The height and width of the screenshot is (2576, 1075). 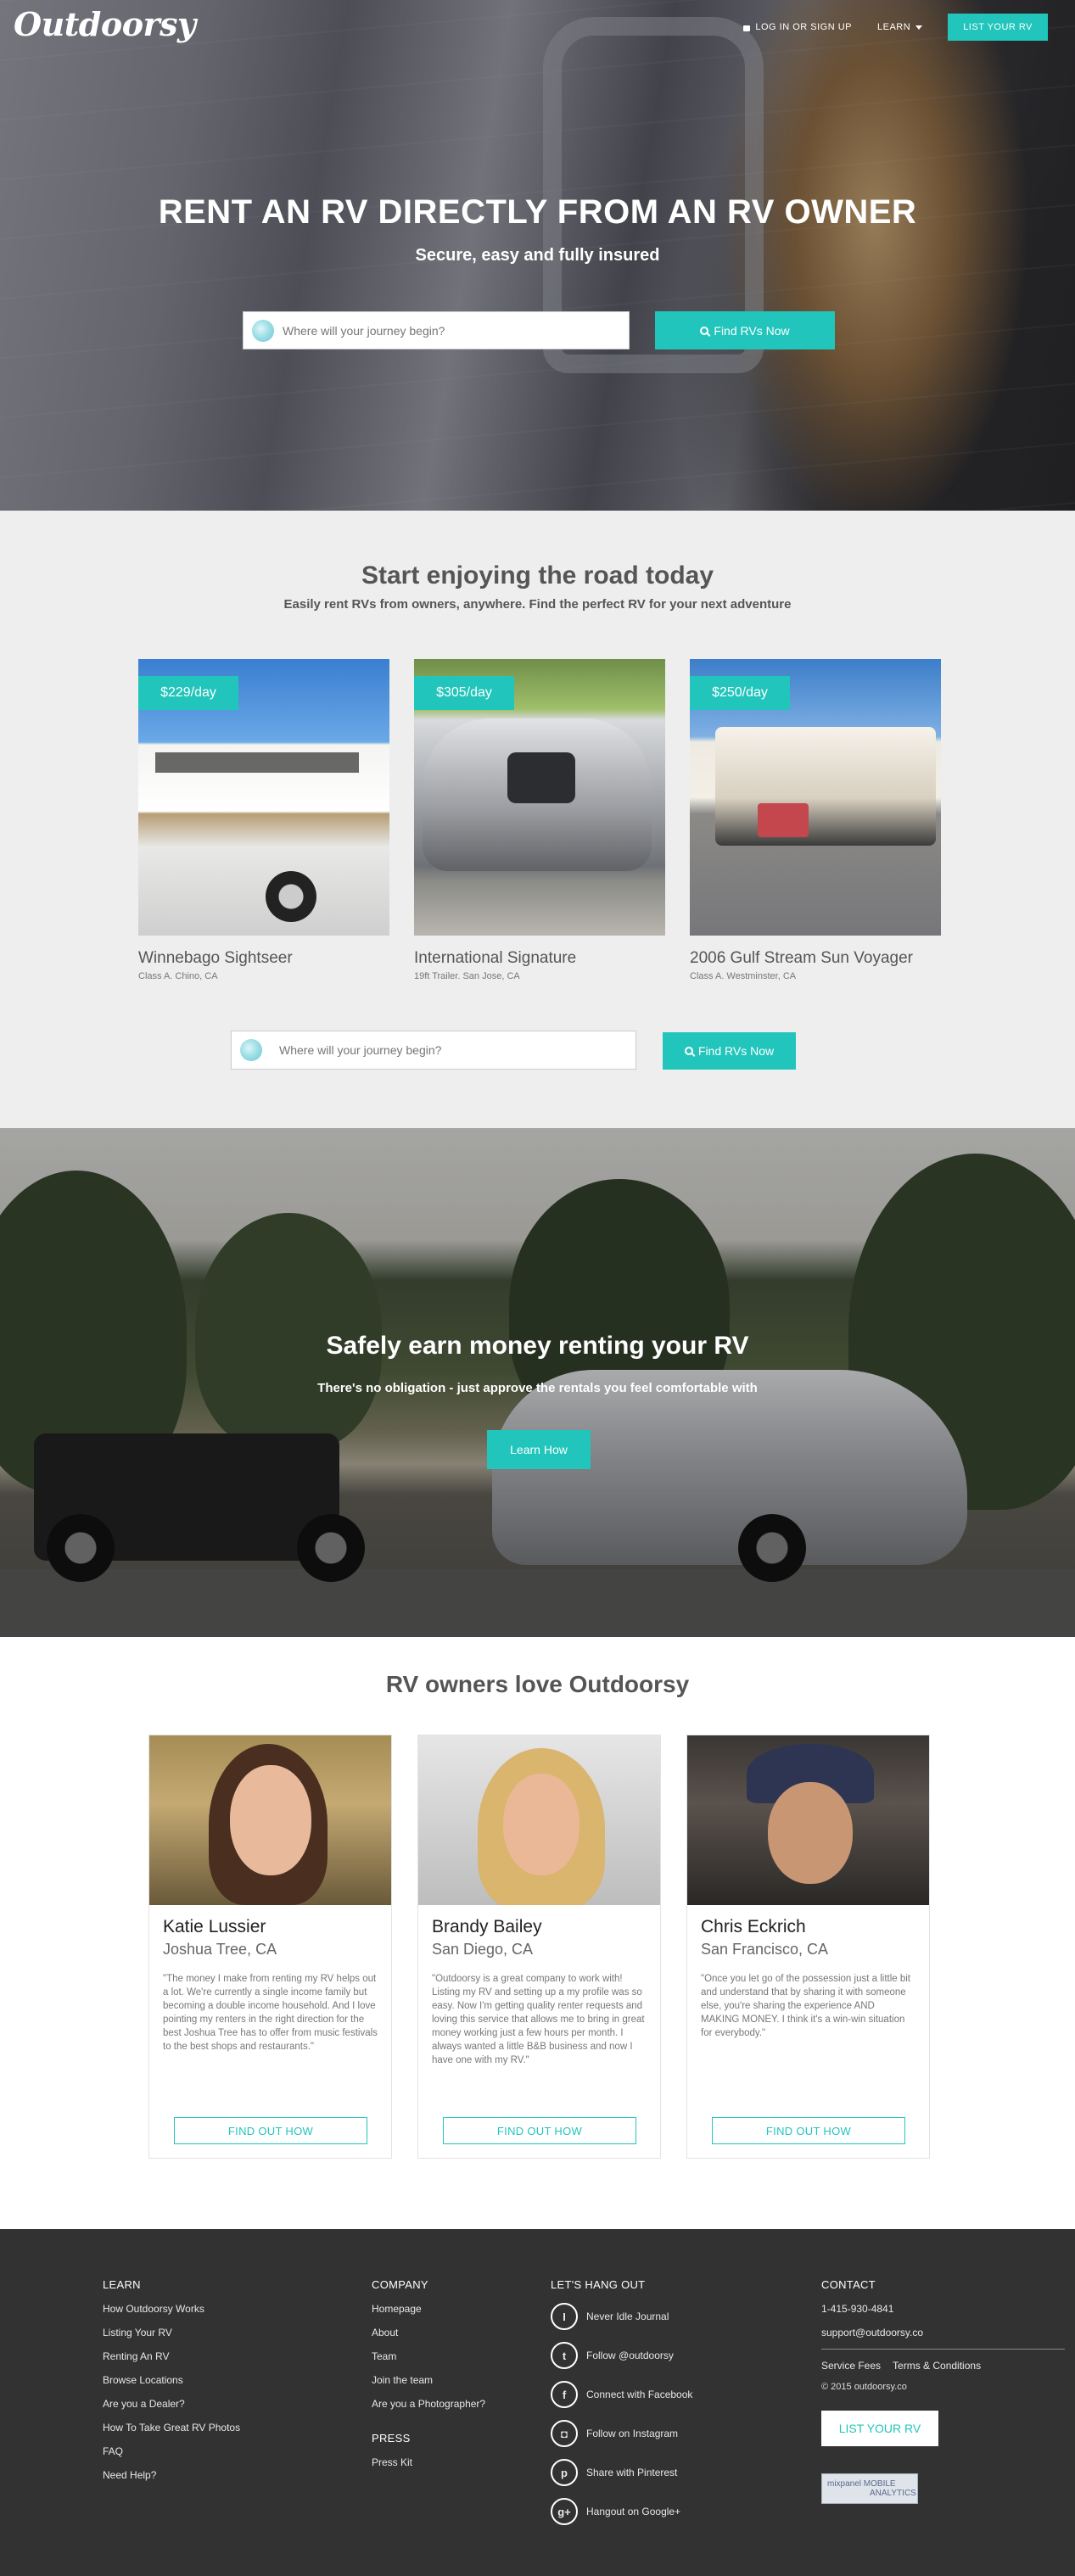 What do you see at coordinates (391, 2438) in the screenshot?
I see `footer-press-heading: PRESS` at bounding box center [391, 2438].